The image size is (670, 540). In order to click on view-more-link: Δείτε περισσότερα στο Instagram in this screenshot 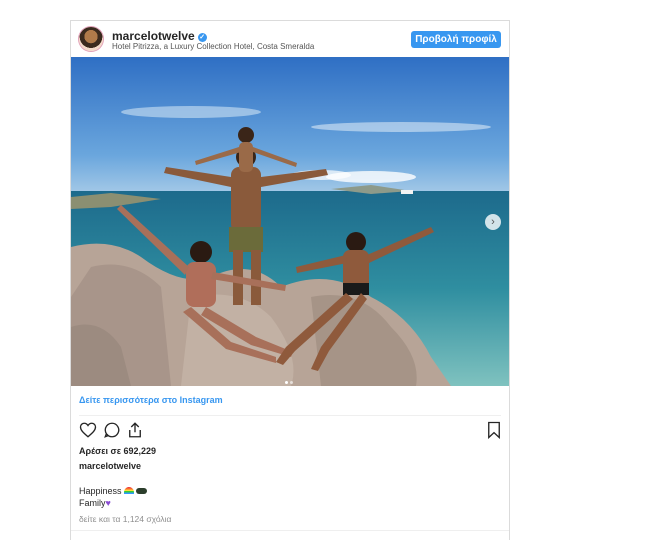, I will do `click(151, 400)`.